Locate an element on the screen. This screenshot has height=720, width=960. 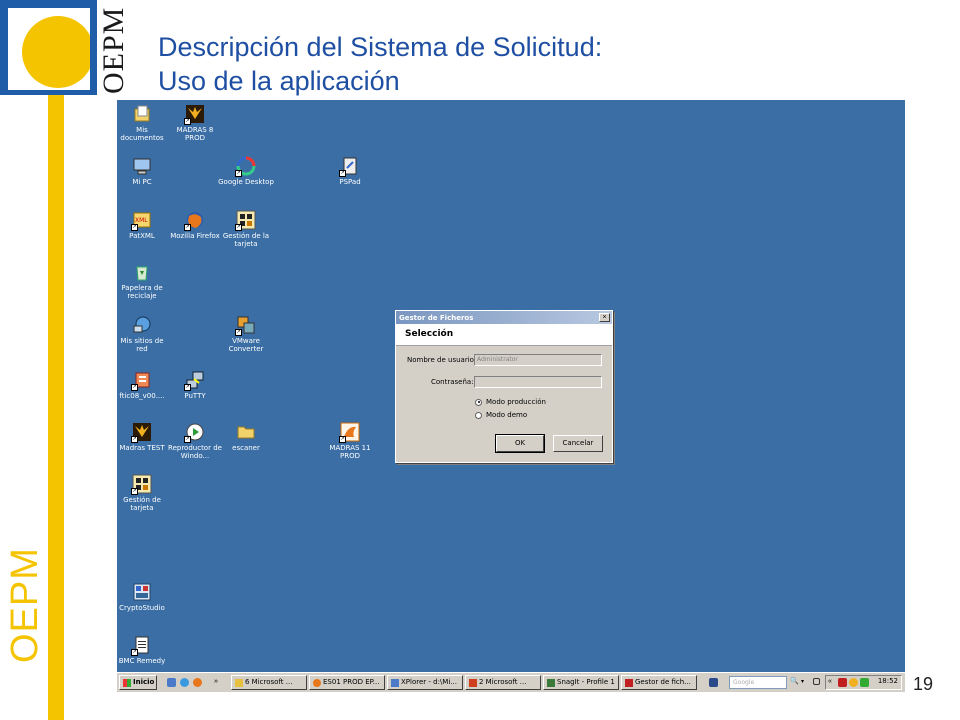
mode-production-radio: Modo producción is located at coordinates (510, 402).